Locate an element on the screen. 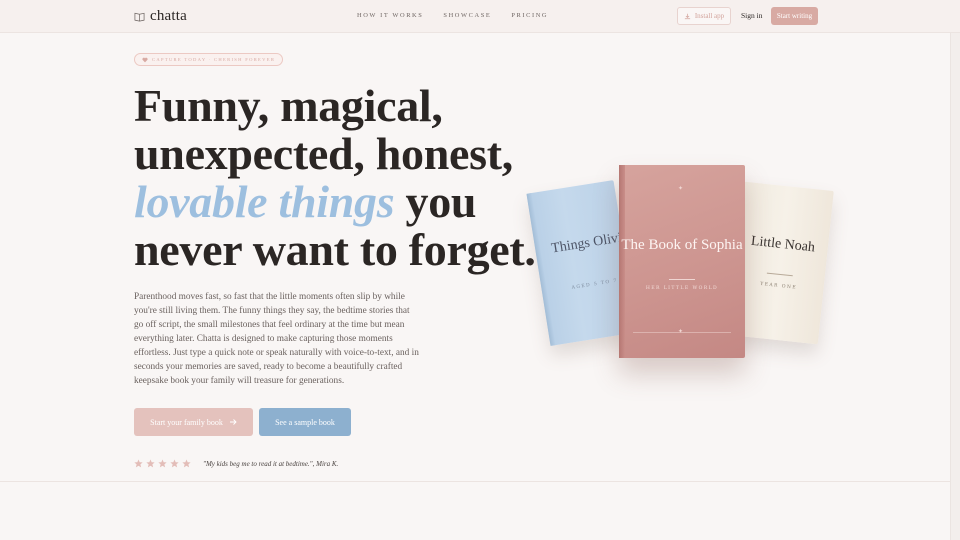 The width and height of the screenshot is (960, 540). section-divider is located at coordinates (475, 481).